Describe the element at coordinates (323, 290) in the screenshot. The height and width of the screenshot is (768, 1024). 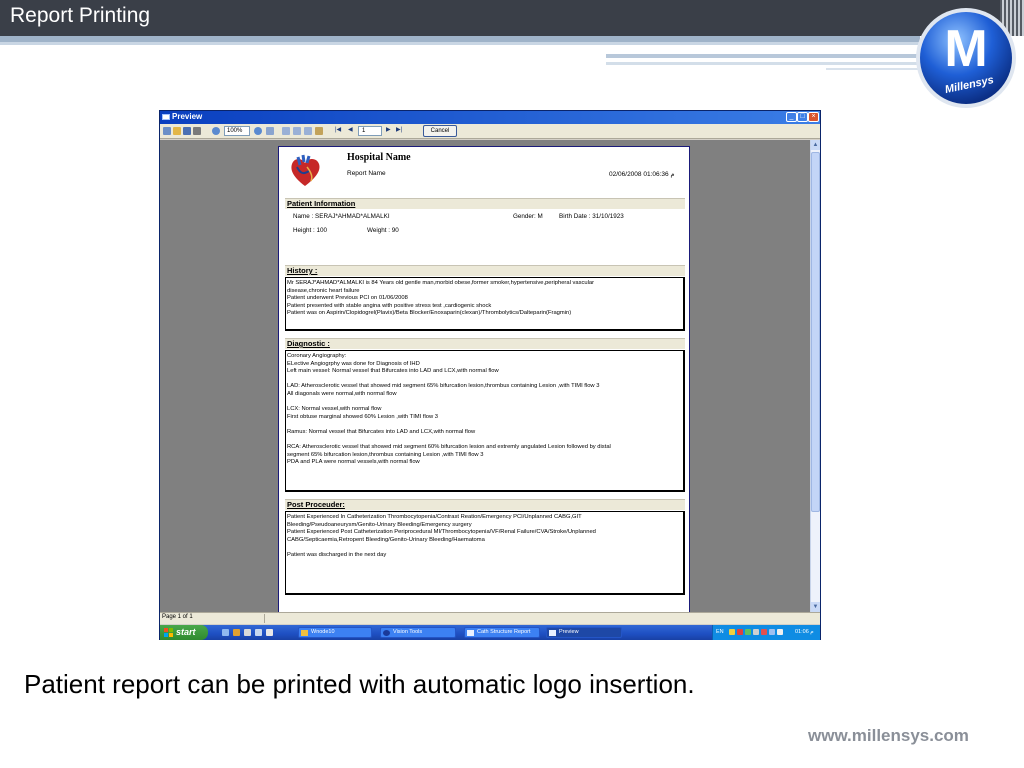
I see `history-line: disease,chronic heart failure` at that location.